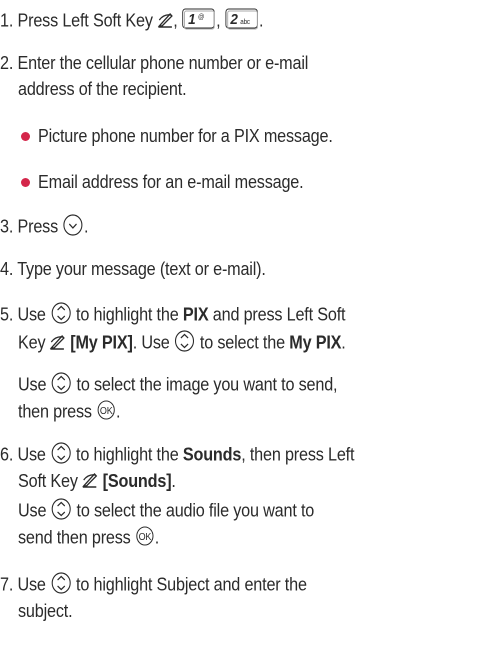 Image resolution: width=477 pixels, height=646 pixels. I want to click on step-6-line-2: Soft Key [Sounds]., so click(105, 481).